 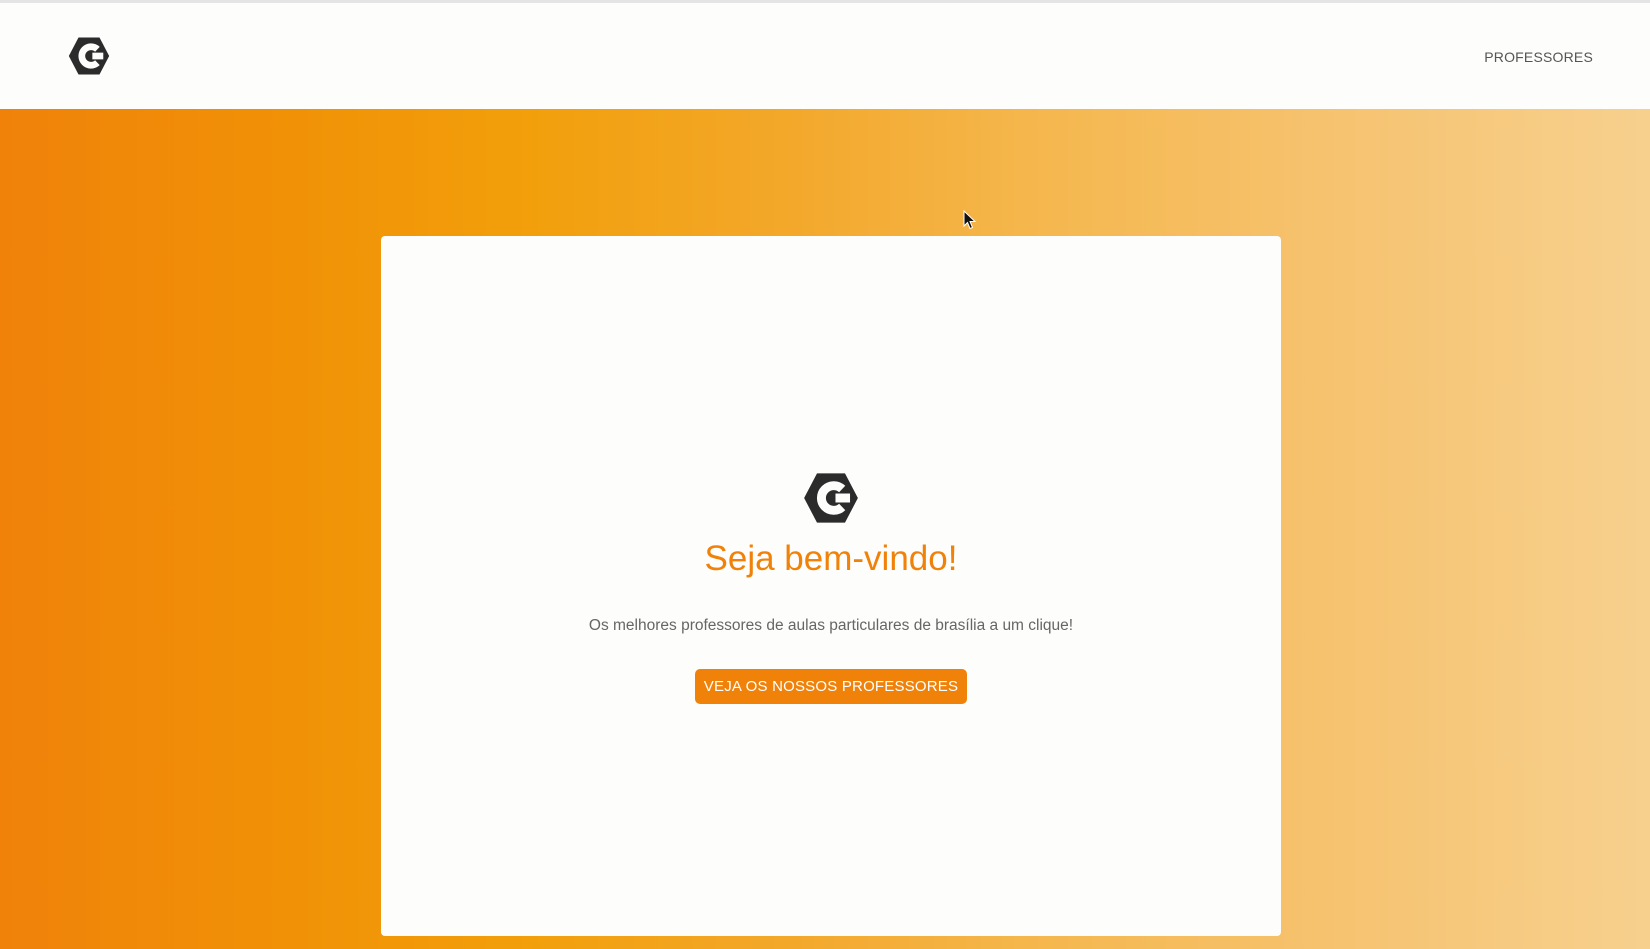 I want to click on nav-link-professores: PROFESSORES, so click(x=1538, y=57).